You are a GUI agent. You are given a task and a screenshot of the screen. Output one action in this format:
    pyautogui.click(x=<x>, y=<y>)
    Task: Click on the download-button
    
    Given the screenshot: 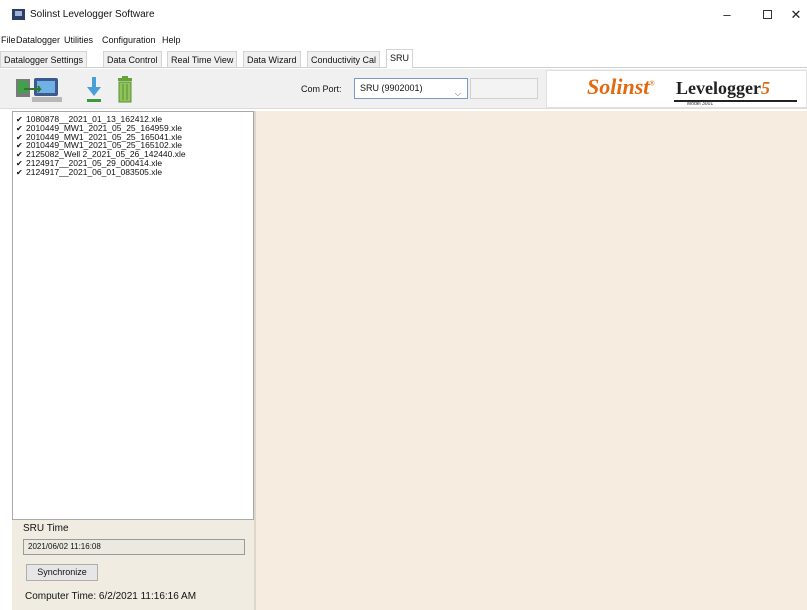 What is the action you would take?
    pyautogui.click(x=94, y=90)
    